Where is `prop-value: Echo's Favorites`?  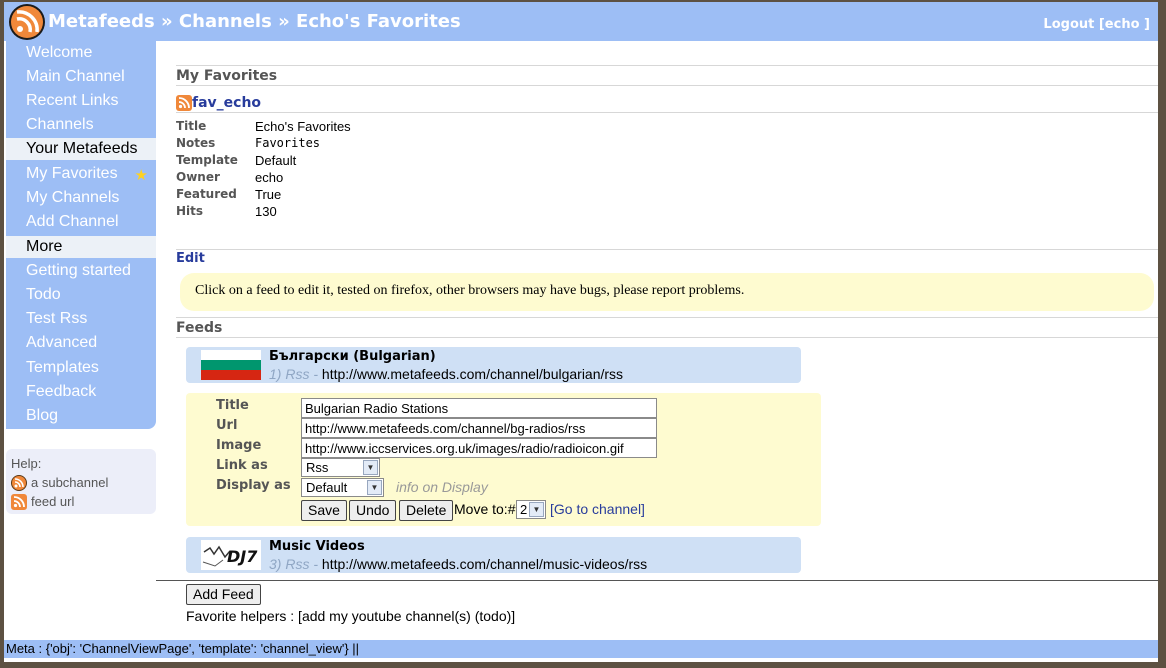 prop-value: Echo's Favorites is located at coordinates (303, 126).